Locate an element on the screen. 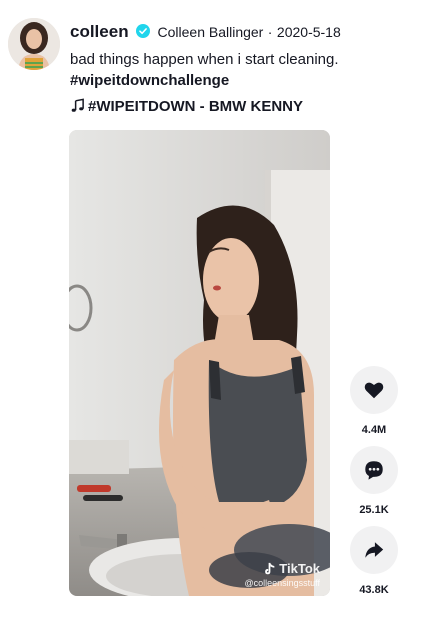  share-button is located at coordinates (374, 550).